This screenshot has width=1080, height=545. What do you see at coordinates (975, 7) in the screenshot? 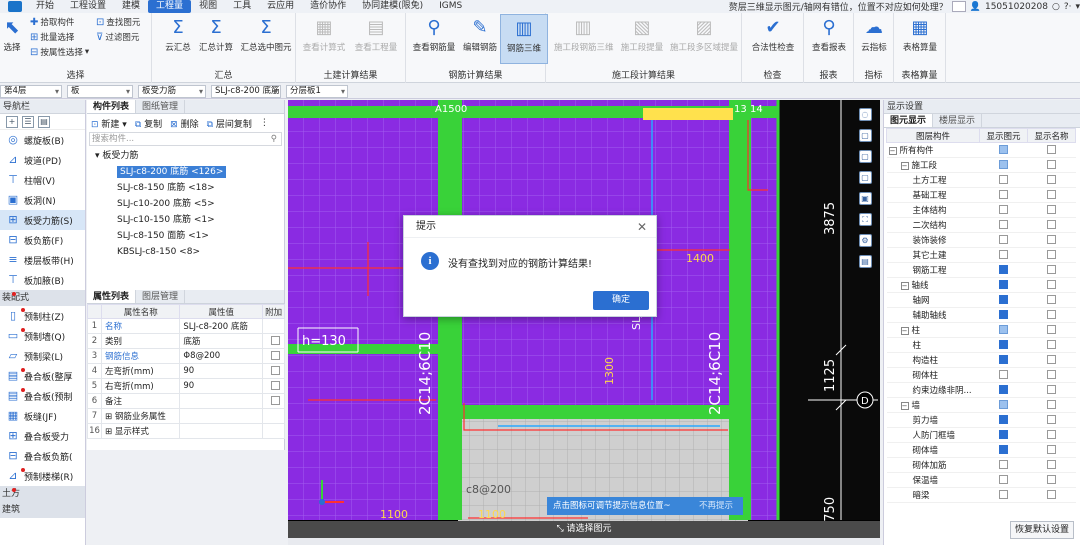
I see `user-icon: 👤` at bounding box center [975, 7].